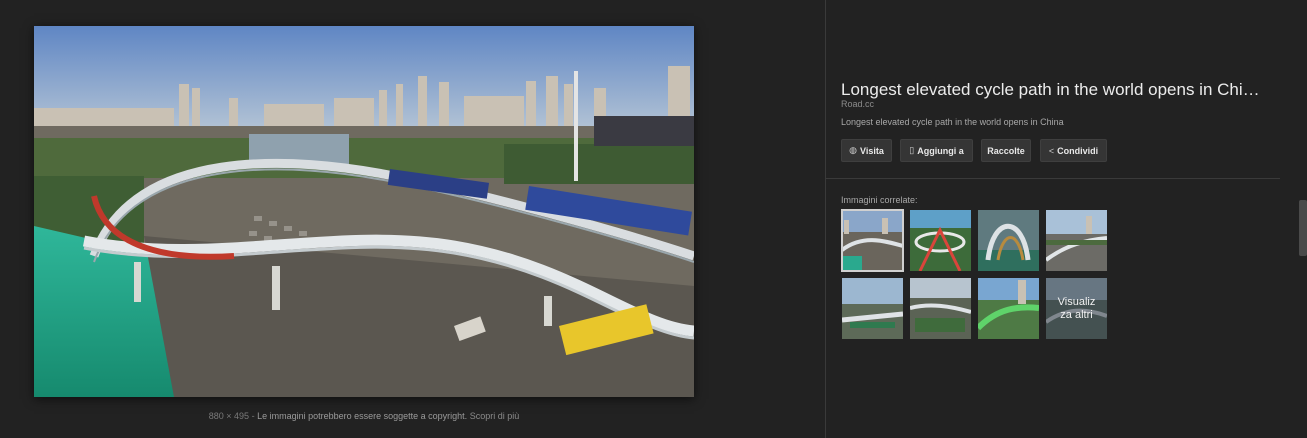 This screenshot has height=438, width=1307. I want to click on visit-button-label: Visita, so click(872, 150).